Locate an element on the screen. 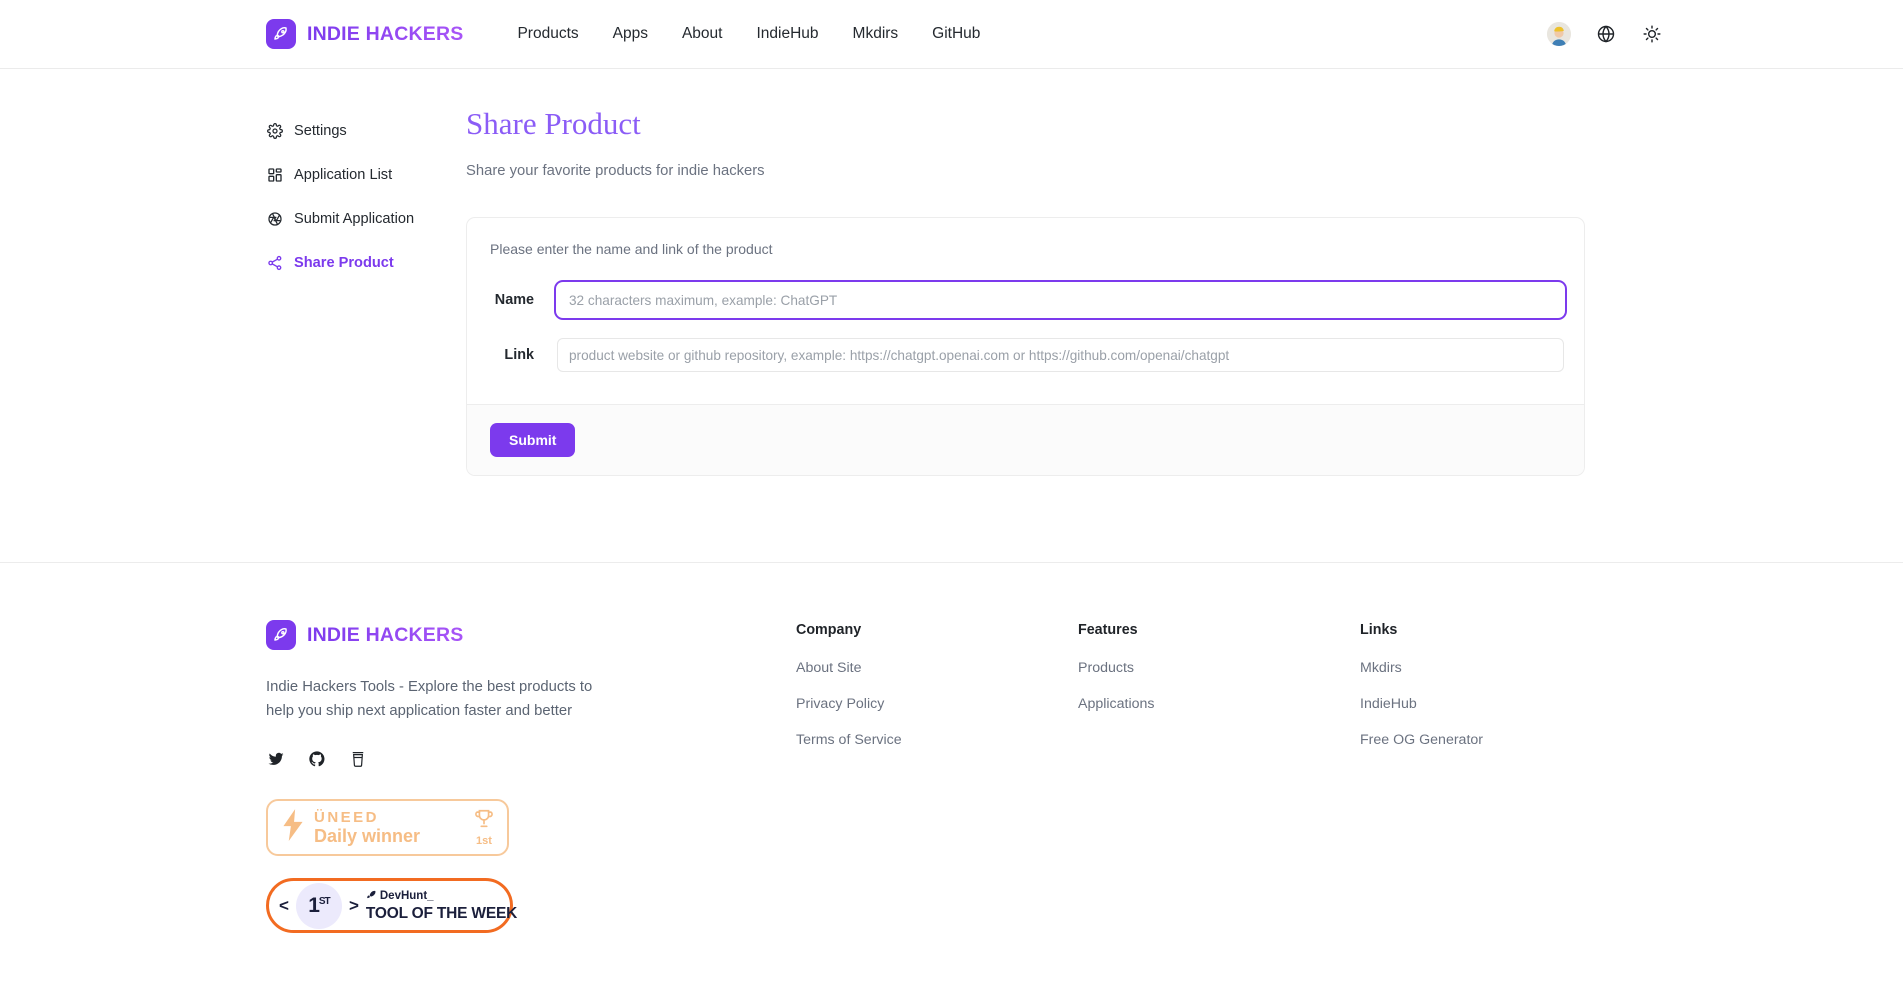  brand-name: INDIE HACKERS is located at coordinates (385, 33).